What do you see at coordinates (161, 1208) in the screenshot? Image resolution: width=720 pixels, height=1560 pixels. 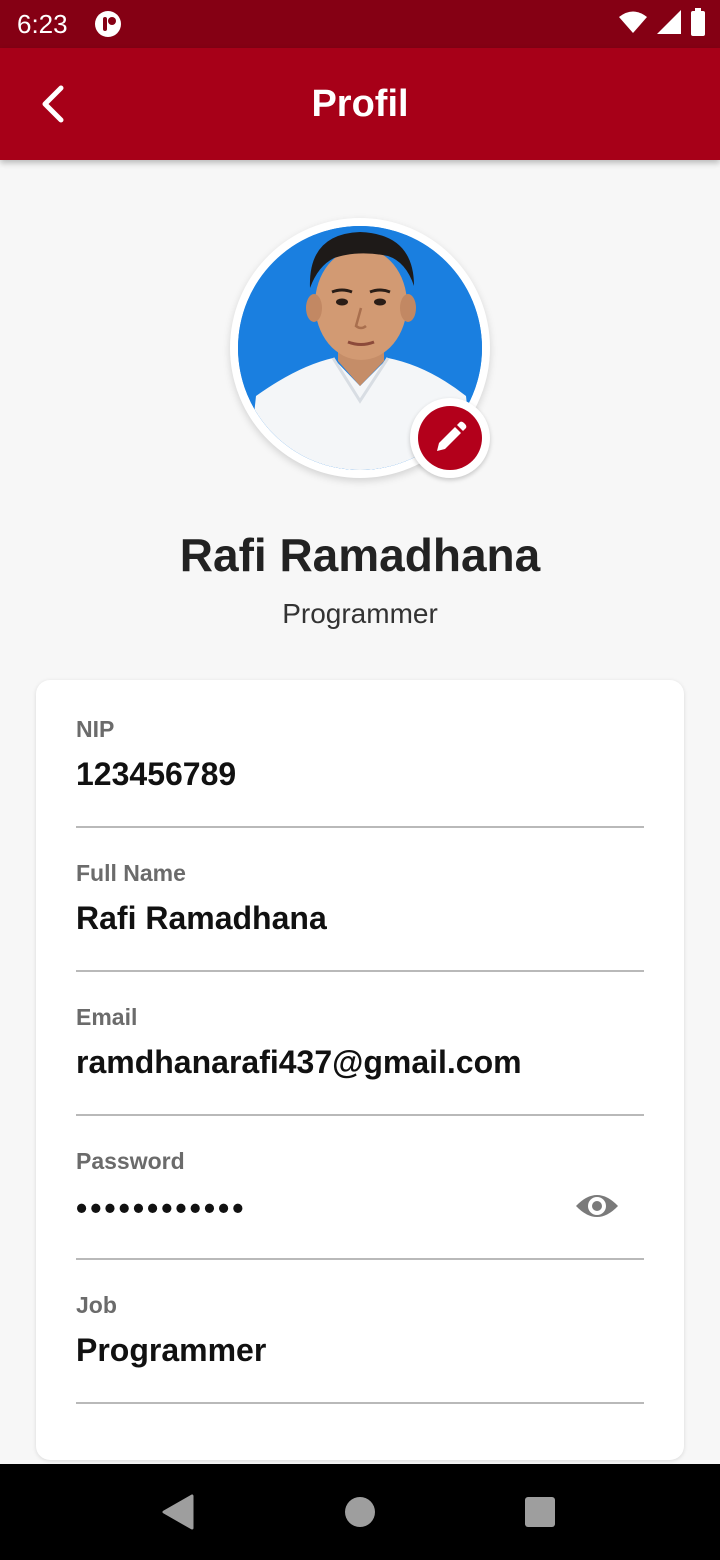 I see `password-value: ••••••••••••` at bounding box center [161, 1208].